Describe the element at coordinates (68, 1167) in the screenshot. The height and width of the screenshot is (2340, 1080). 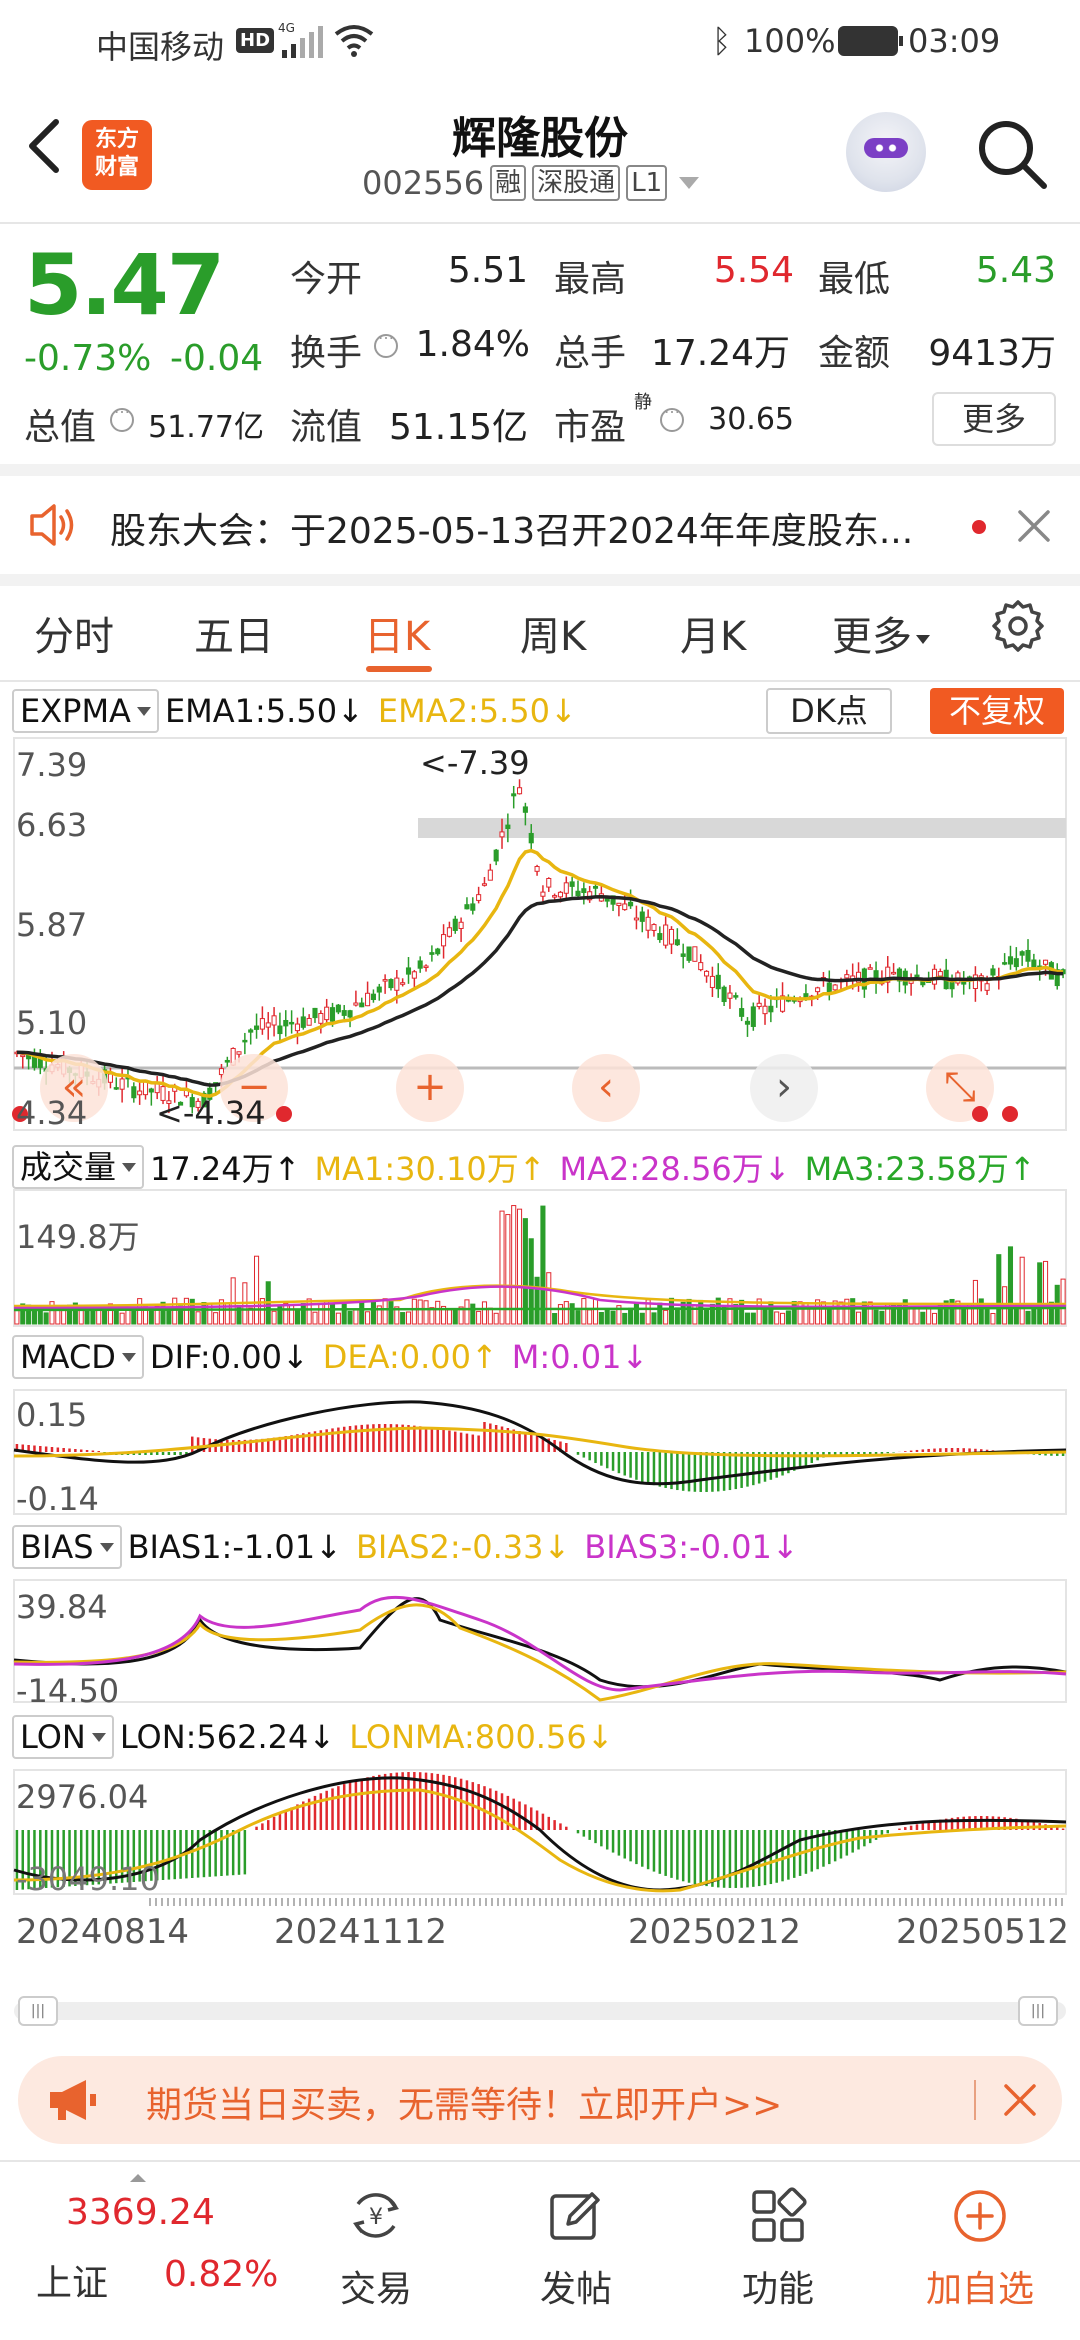
I see `volume-indicator-label: 成交量` at that location.